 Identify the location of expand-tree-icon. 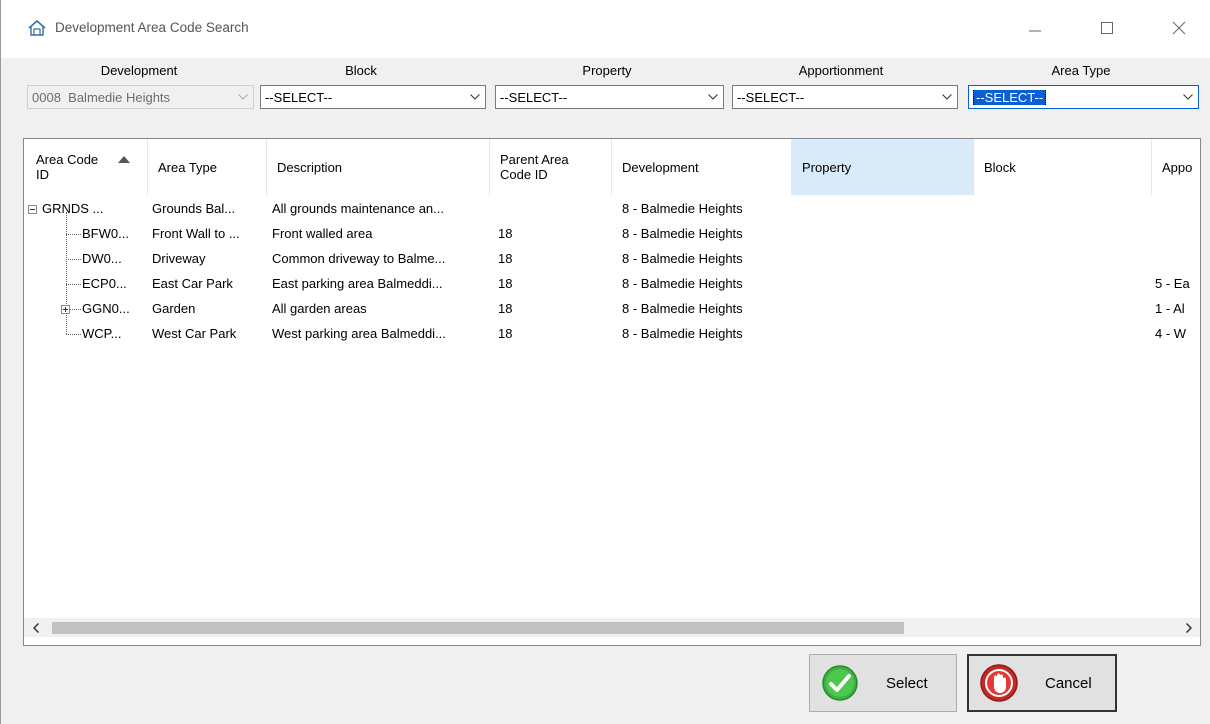
(65, 309).